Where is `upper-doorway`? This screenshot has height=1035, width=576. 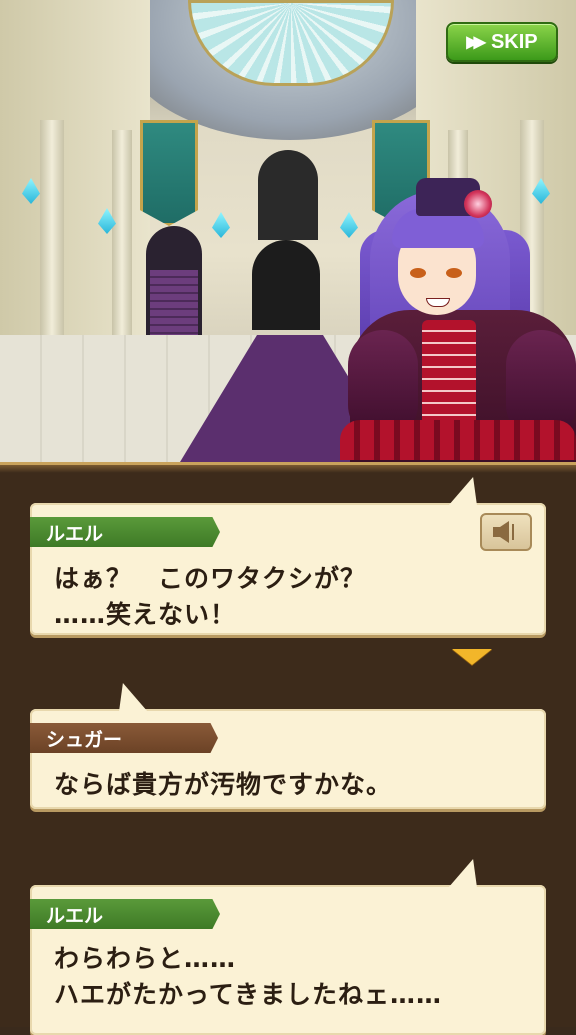
upper-doorway is located at coordinates (288, 195).